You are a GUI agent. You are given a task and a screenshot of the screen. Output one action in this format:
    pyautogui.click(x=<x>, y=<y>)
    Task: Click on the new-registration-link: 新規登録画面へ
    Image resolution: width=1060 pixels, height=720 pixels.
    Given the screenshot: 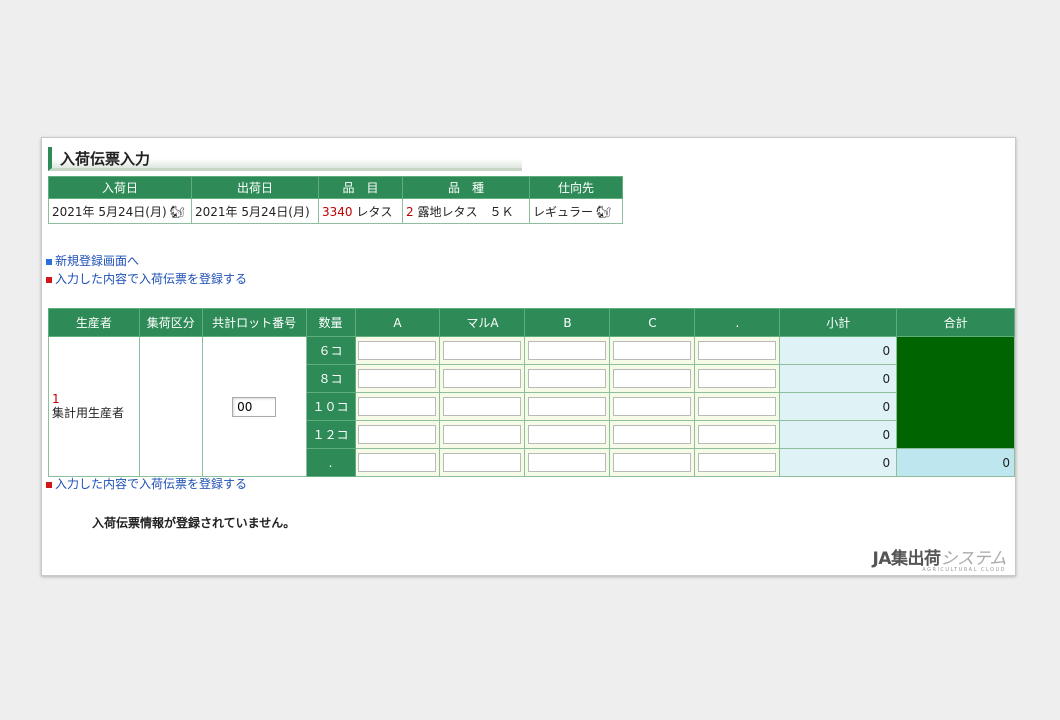 What is the action you would take?
    pyautogui.click(x=146, y=261)
    